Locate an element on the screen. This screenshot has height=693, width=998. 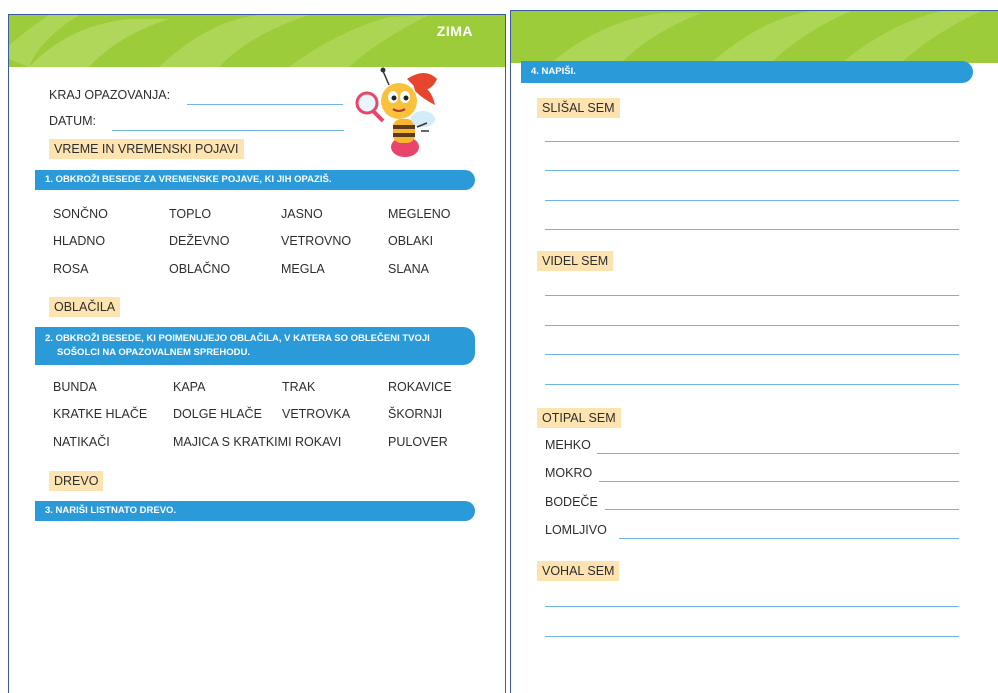
weather-word: MEGLA is located at coordinates (303, 269).